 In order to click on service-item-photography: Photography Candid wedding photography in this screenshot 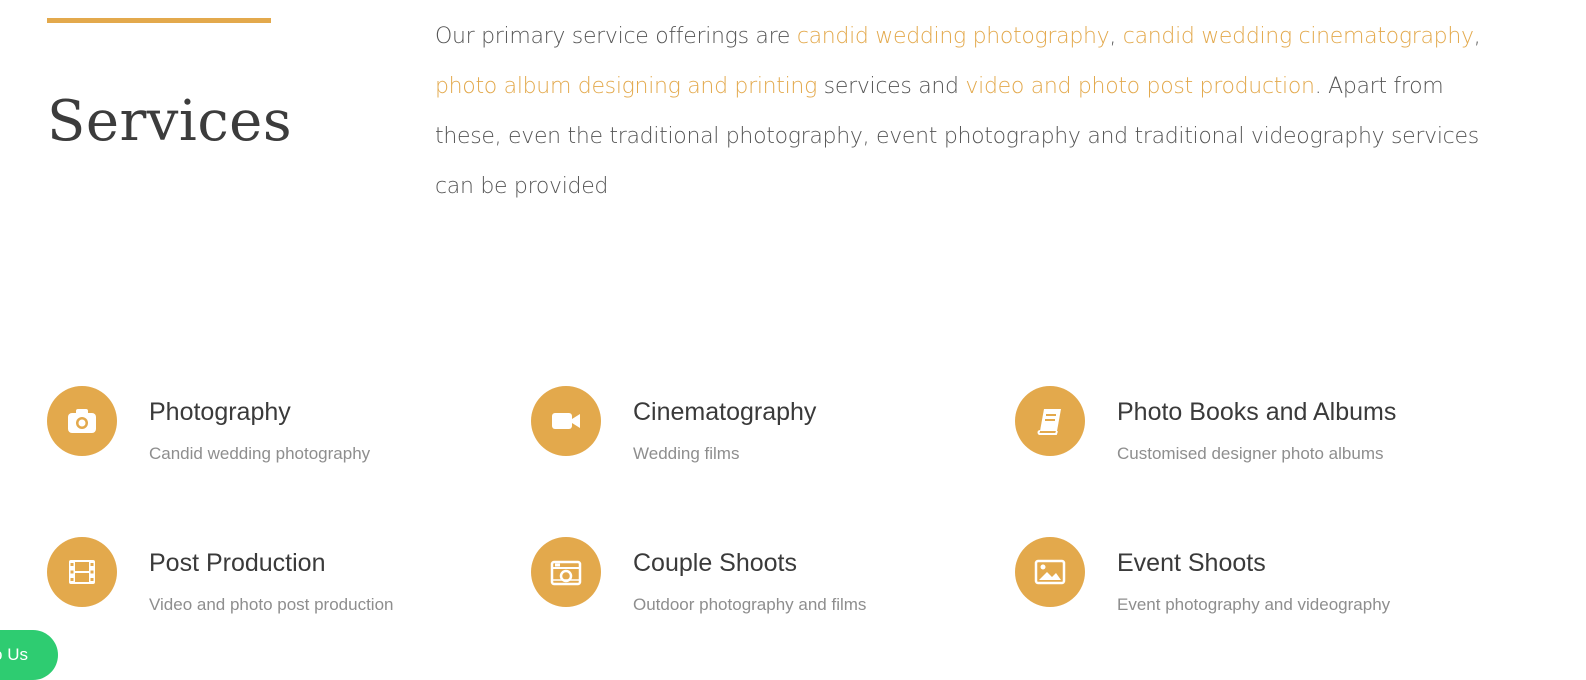, I will do `click(289, 426)`.